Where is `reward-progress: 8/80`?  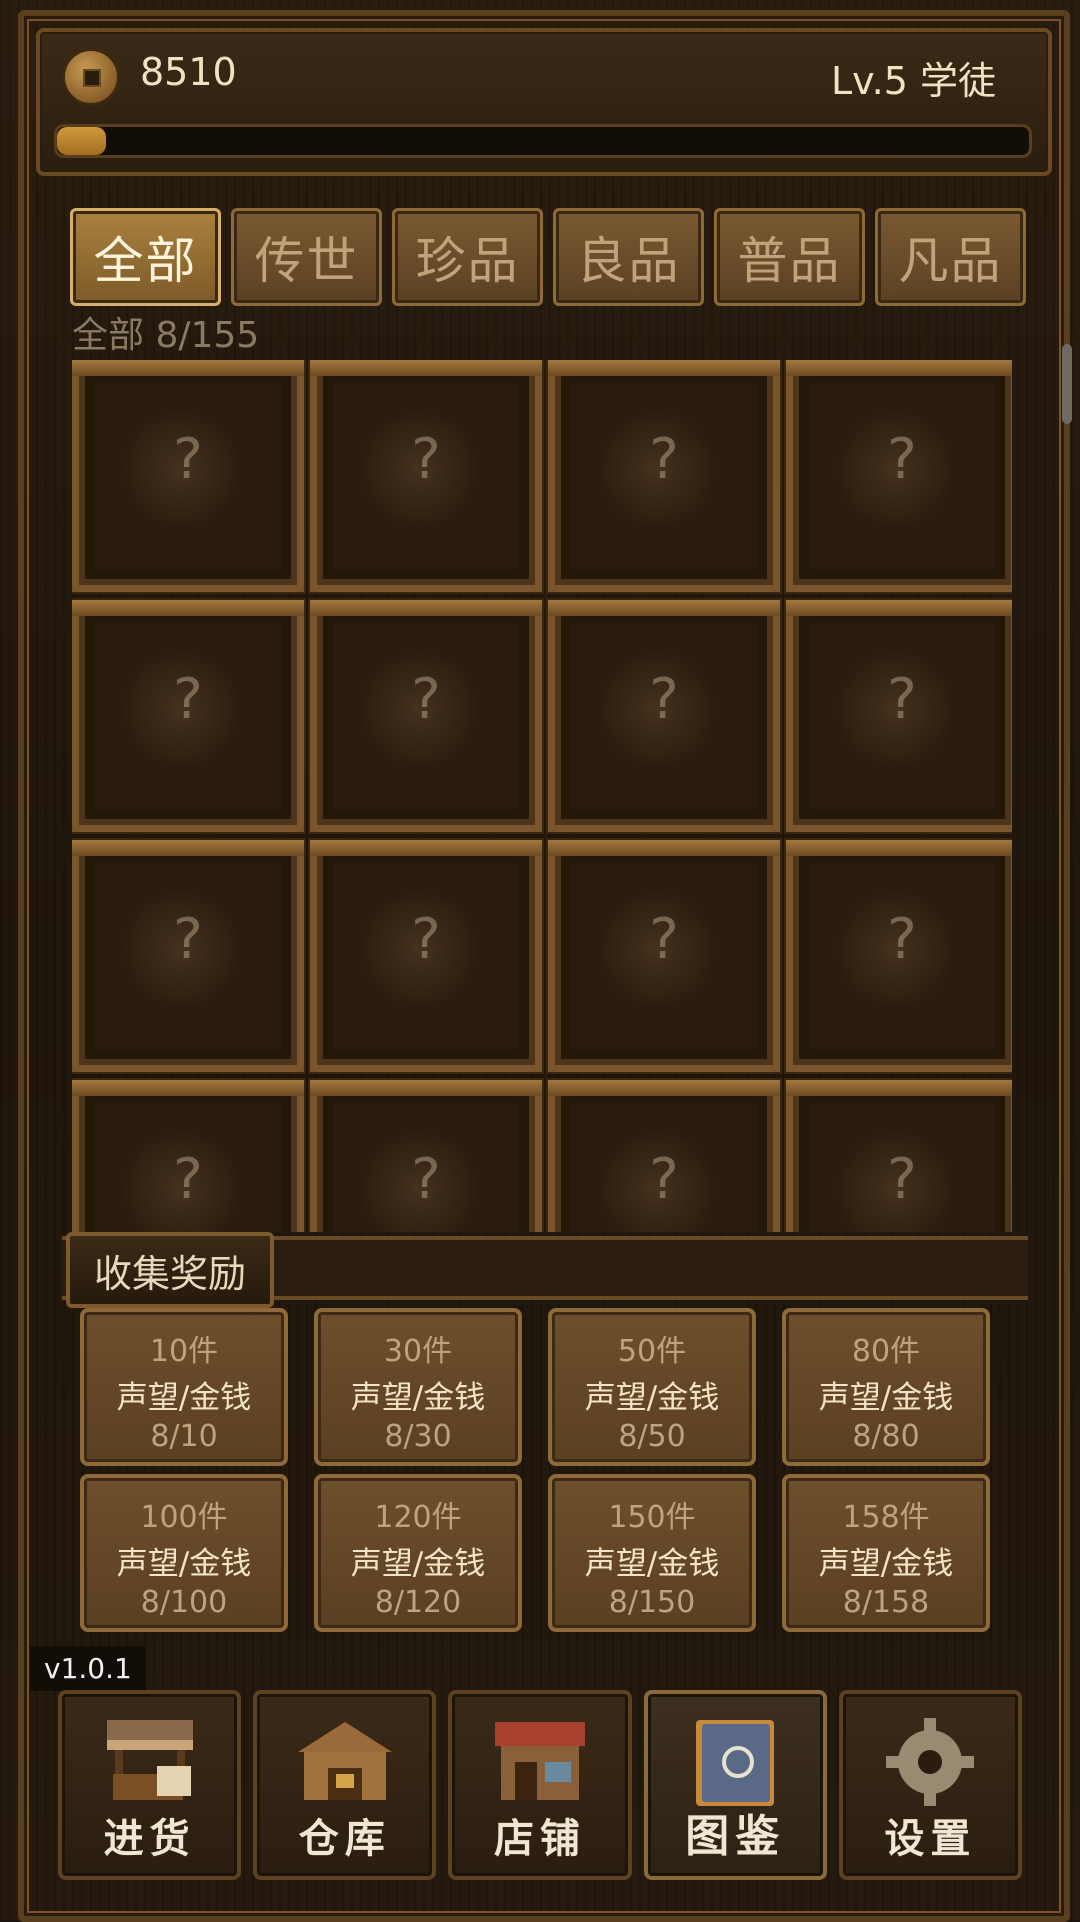
reward-progress: 8/80 is located at coordinates (886, 1436).